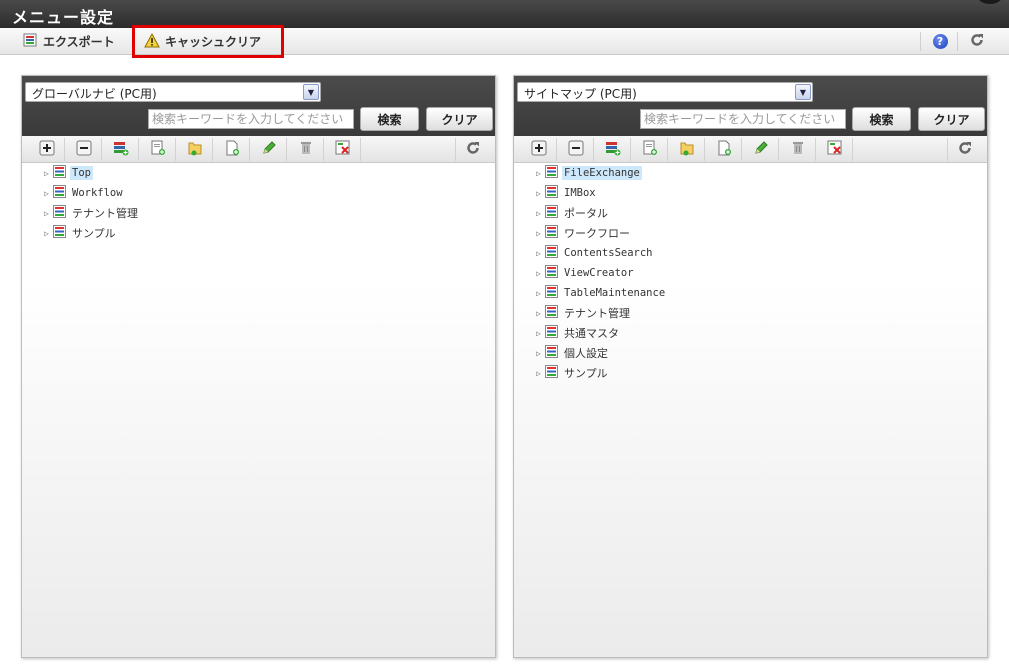 This screenshot has height=670, width=1009. I want to click on panel-header: グローバルナビ (PC用) ▼ 検索 クリア, so click(258, 106).